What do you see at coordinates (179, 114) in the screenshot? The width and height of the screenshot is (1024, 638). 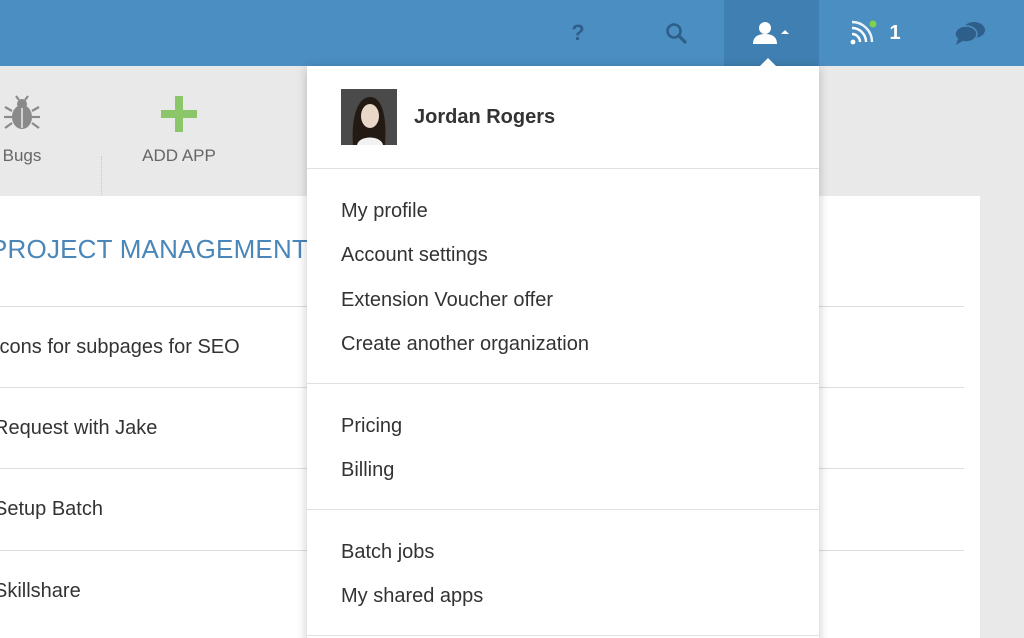 I see `plus-icon` at bounding box center [179, 114].